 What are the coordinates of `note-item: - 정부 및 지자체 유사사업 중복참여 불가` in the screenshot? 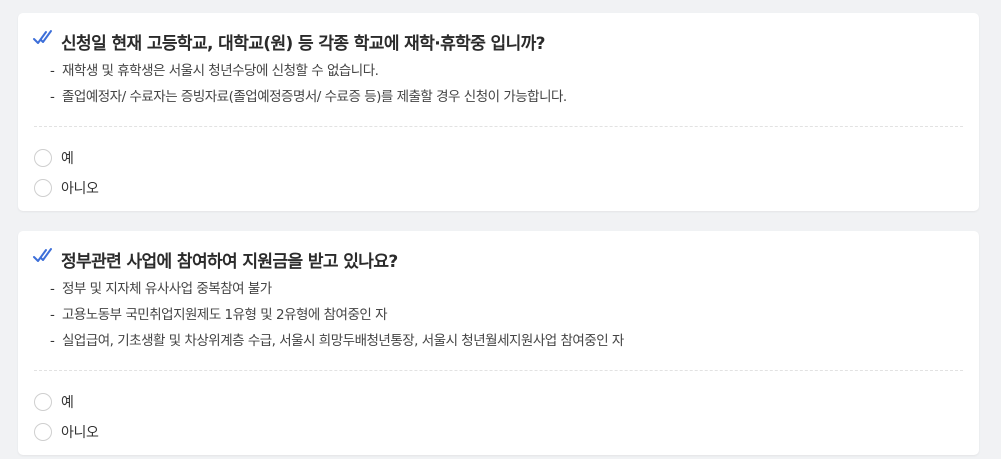 It's located at (337, 292).